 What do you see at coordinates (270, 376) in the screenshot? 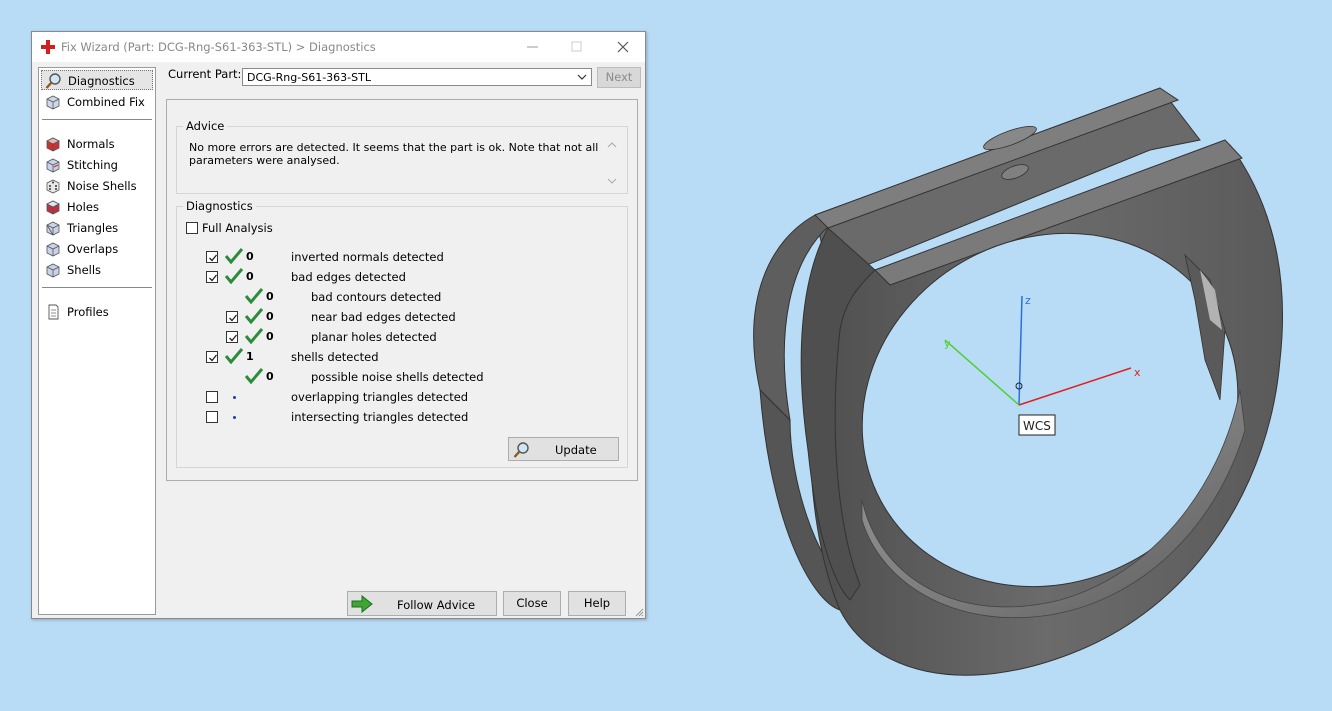
I see `noise-shells-count: 0` at bounding box center [270, 376].